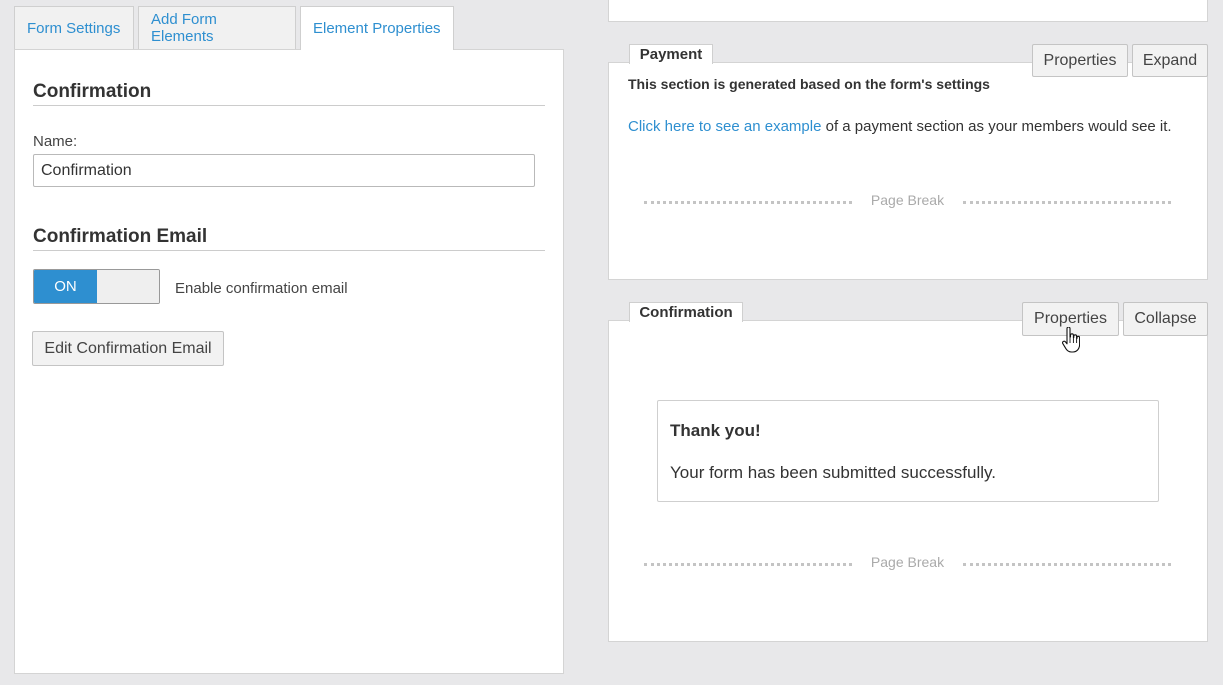  Describe the element at coordinates (261, 288) in the screenshot. I see `toggle-description: Enable confirmation email` at that location.